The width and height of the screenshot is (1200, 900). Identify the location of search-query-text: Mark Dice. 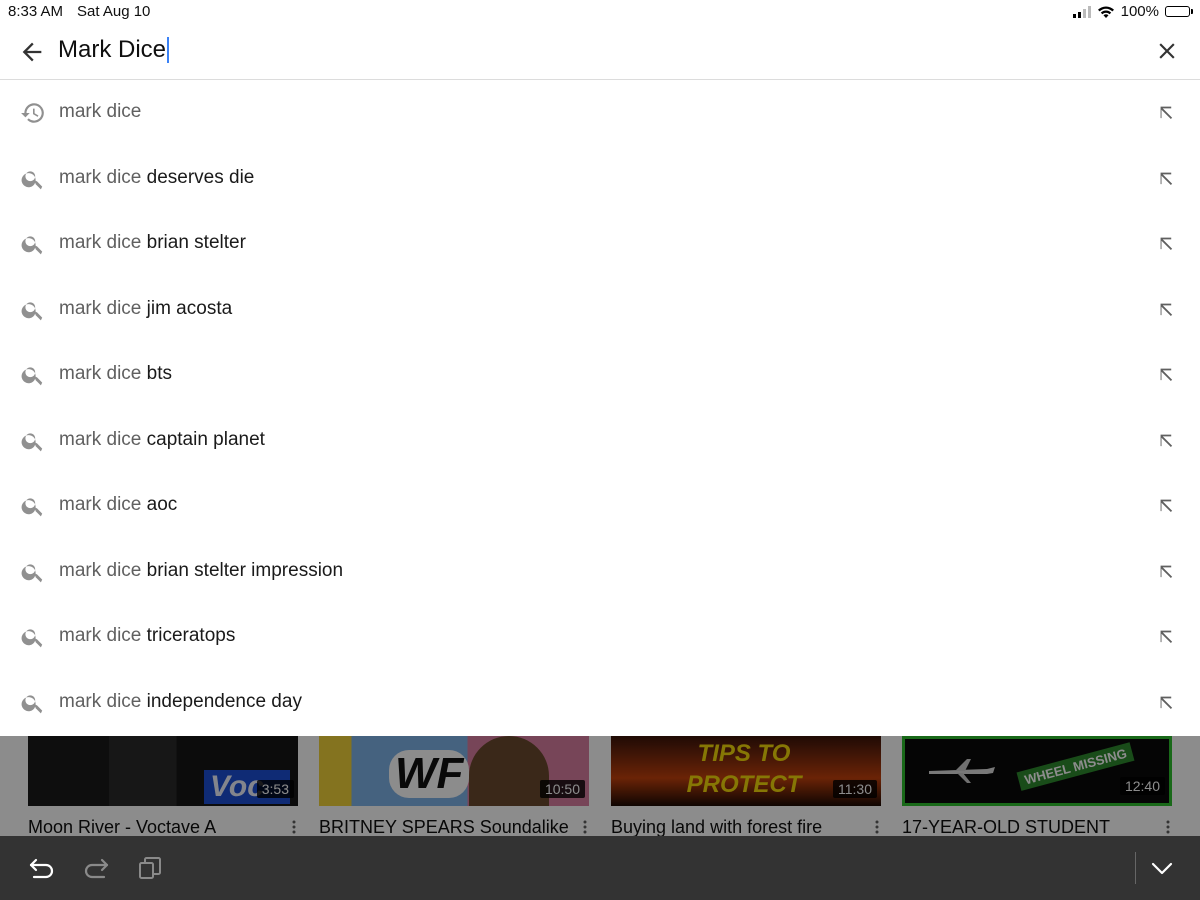
(112, 49).